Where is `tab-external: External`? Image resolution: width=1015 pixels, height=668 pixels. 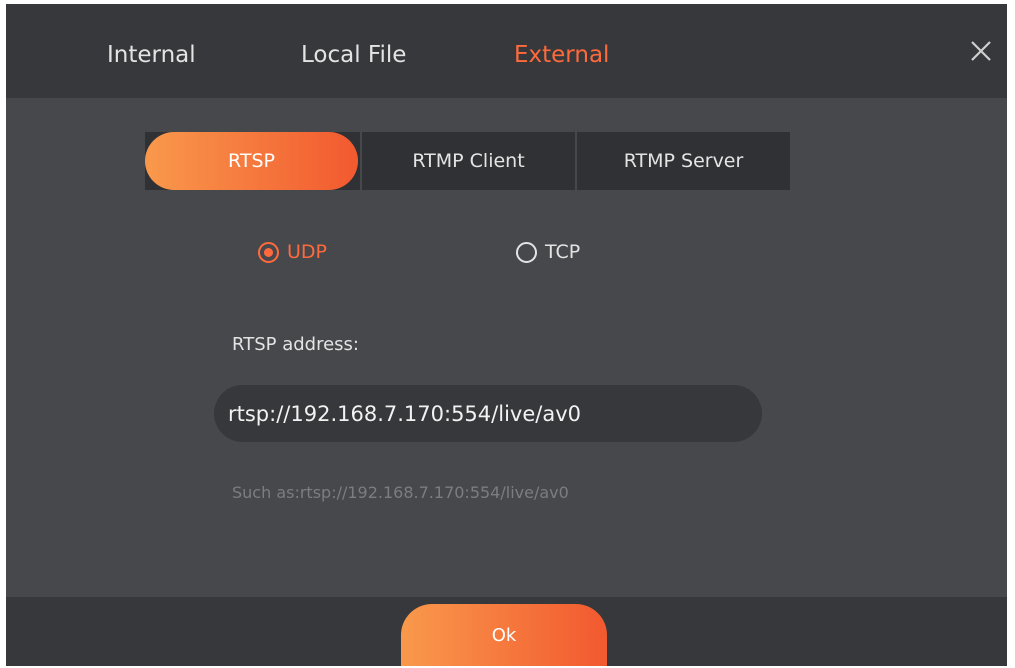
tab-external: External is located at coordinates (561, 55).